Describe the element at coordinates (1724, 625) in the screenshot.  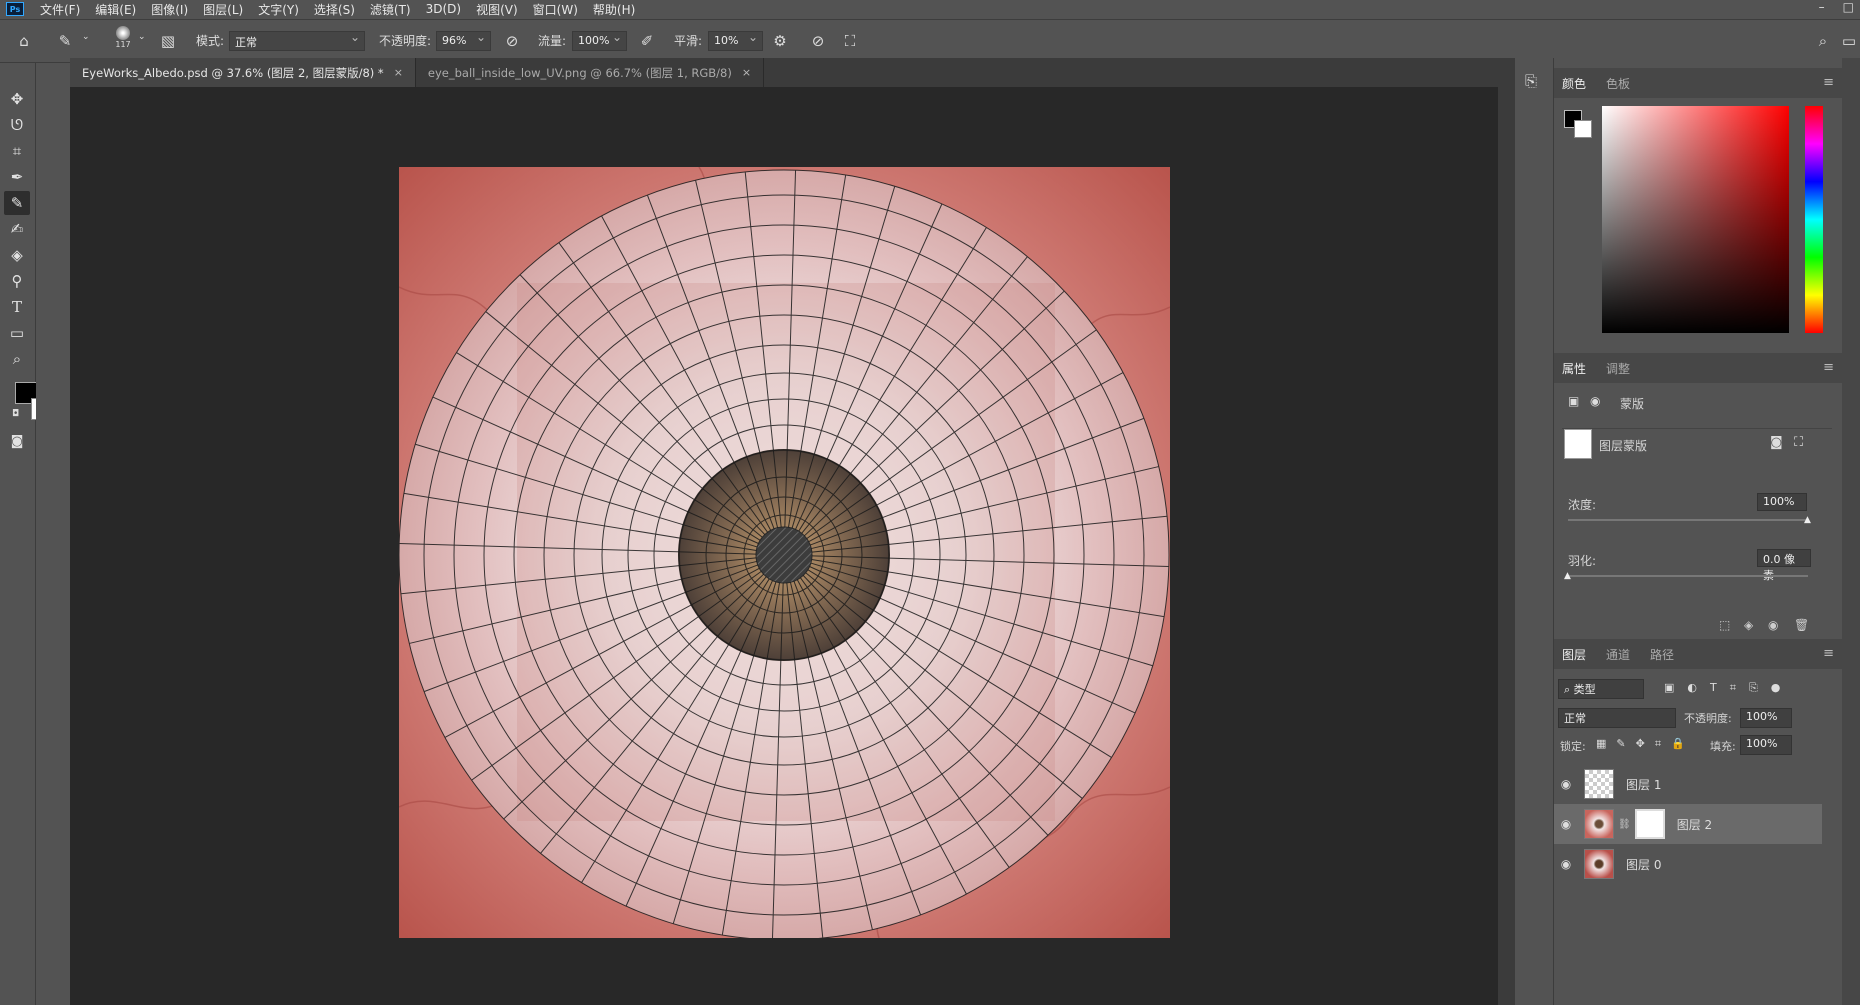
I see `load-selection-icon: ⬚` at that location.